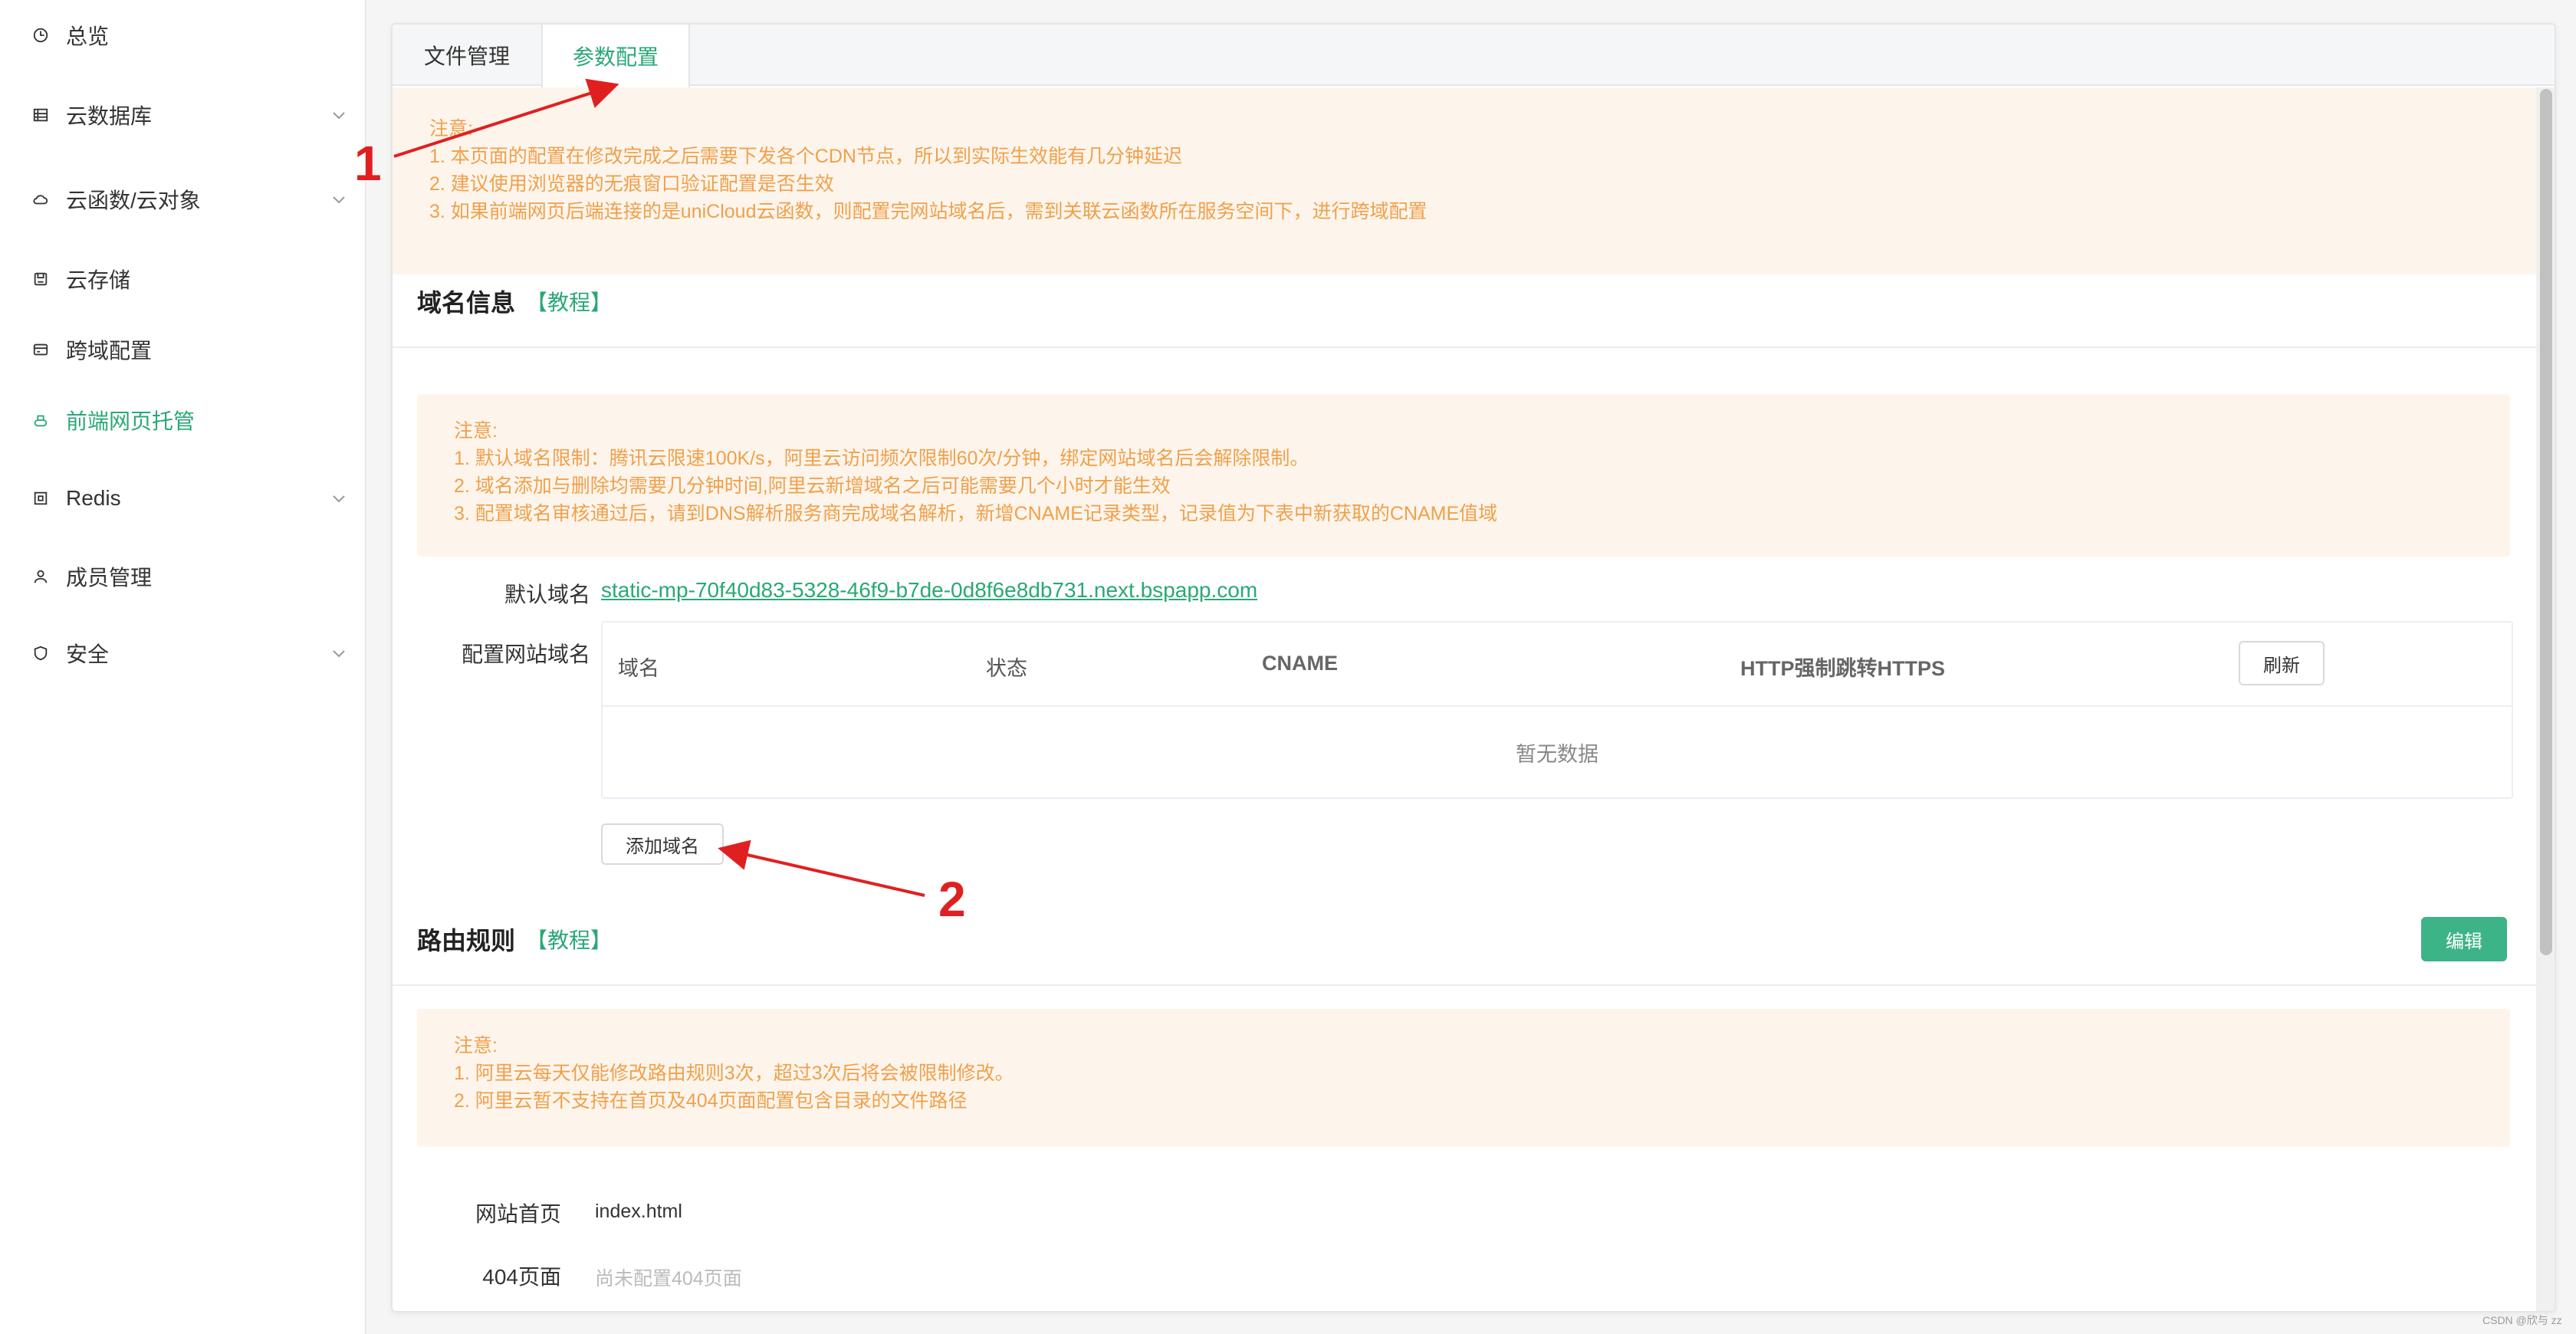  I want to click on clock-icon, so click(41, 35).